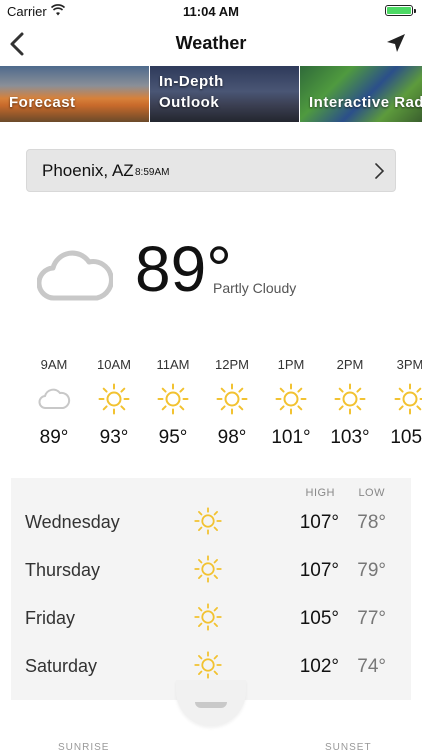 The height and width of the screenshot is (753, 422). I want to click on hourly-item: 10AM 93°, so click(114, 402).